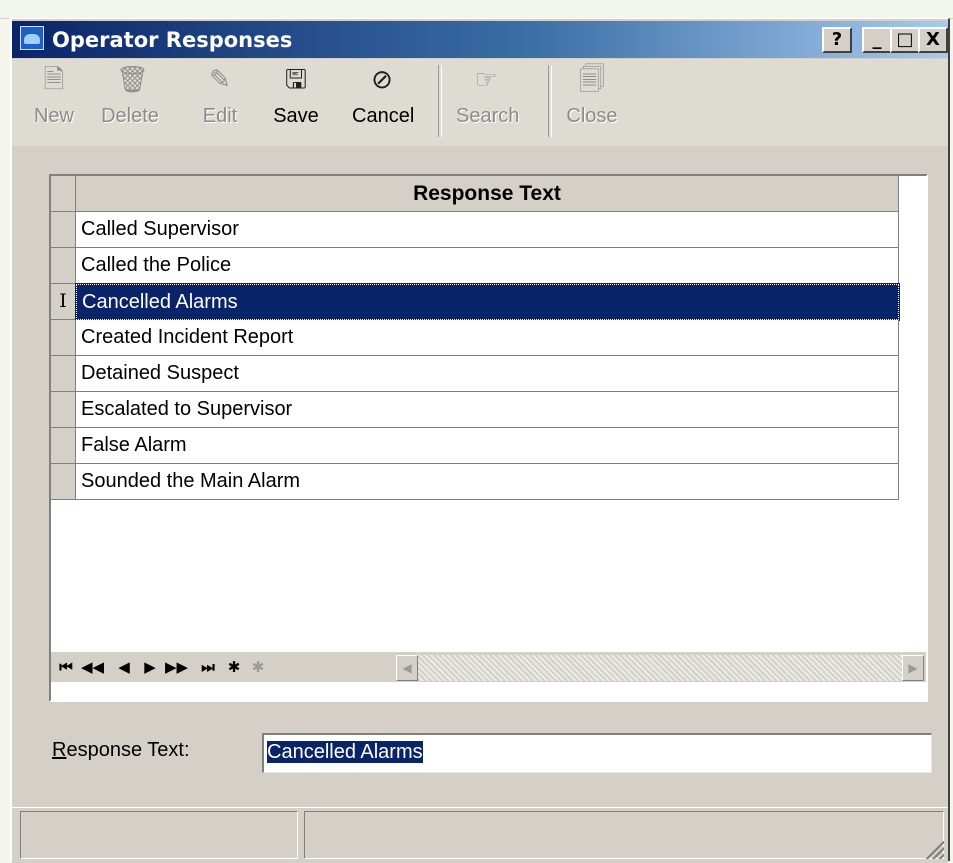  I want to click on response-text-label: Response Text:, so click(121, 750).